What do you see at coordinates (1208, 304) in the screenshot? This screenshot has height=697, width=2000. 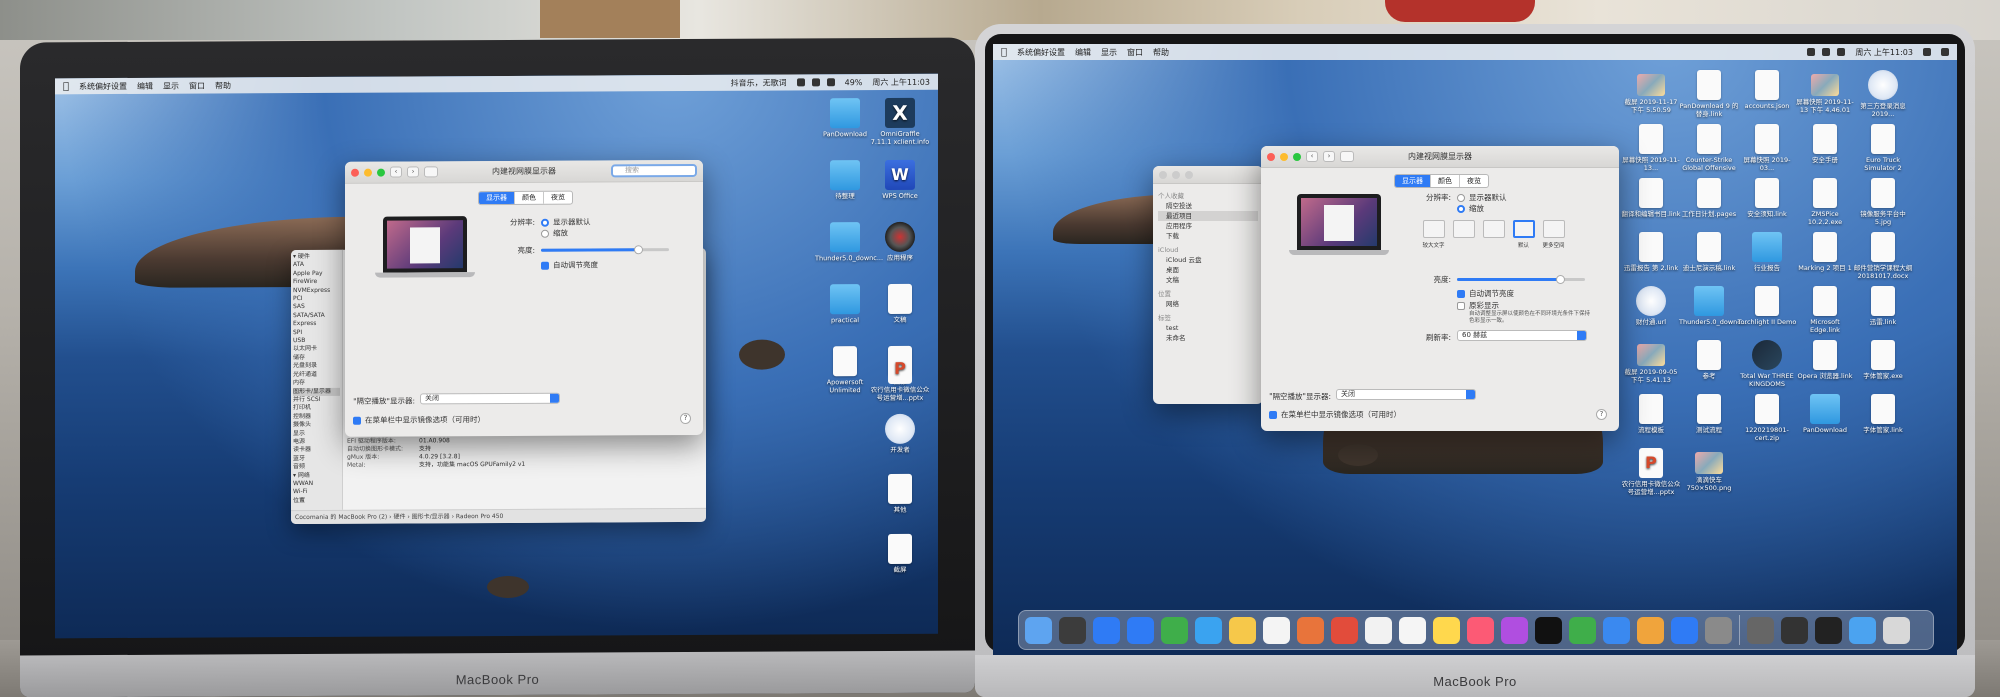 I see `finder-sidebar-item: 网络` at bounding box center [1208, 304].